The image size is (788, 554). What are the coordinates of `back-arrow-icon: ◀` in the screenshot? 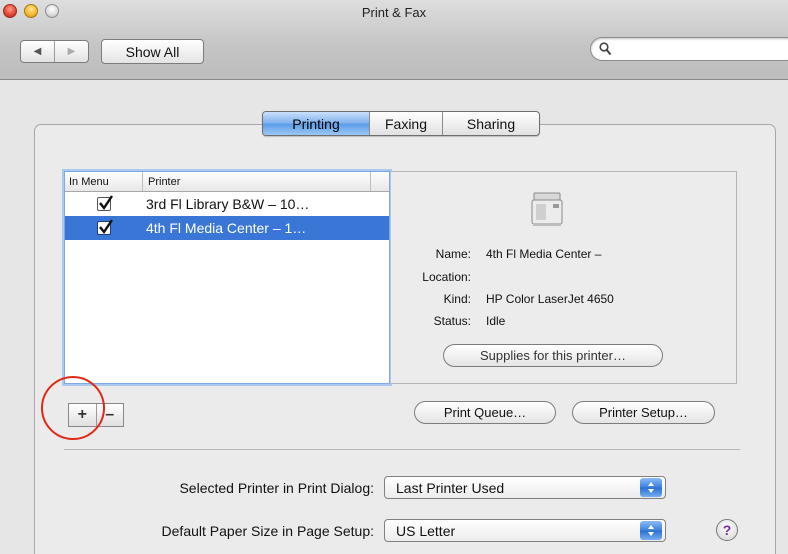 It's located at (37, 51).